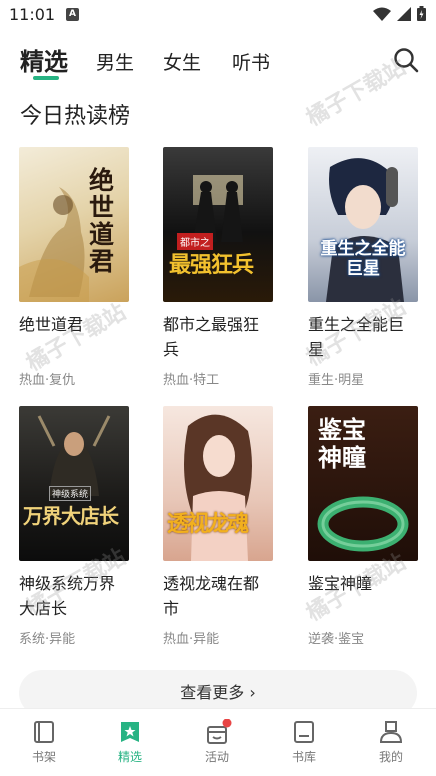 Image resolution: width=436 pixels, height=776 pixels. What do you see at coordinates (218, 483) in the screenshot?
I see `book-cover: 透视龙魂` at bounding box center [218, 483].